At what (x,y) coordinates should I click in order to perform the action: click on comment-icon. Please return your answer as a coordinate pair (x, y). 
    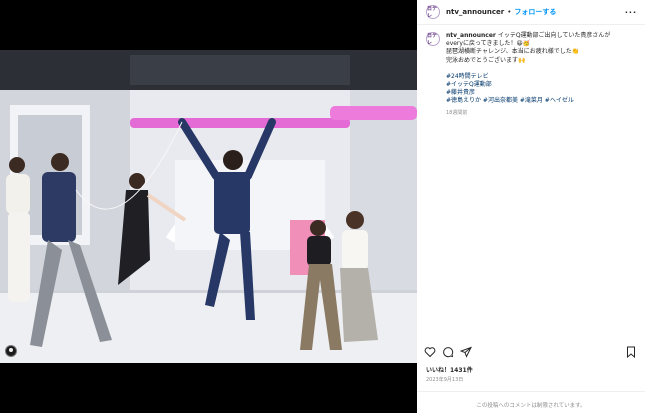
    Looking at the image, I should click on (448, 352).